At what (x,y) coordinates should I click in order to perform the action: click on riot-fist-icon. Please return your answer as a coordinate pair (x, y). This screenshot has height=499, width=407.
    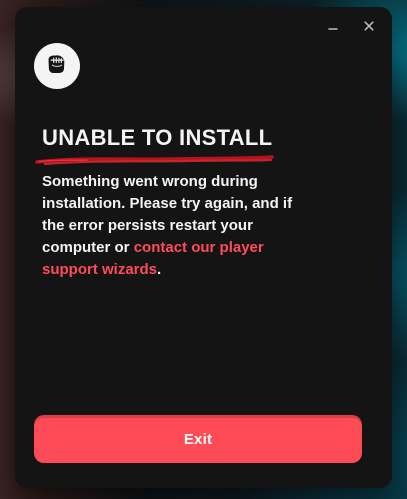
    Looking at the image, I should click on (57, 66).